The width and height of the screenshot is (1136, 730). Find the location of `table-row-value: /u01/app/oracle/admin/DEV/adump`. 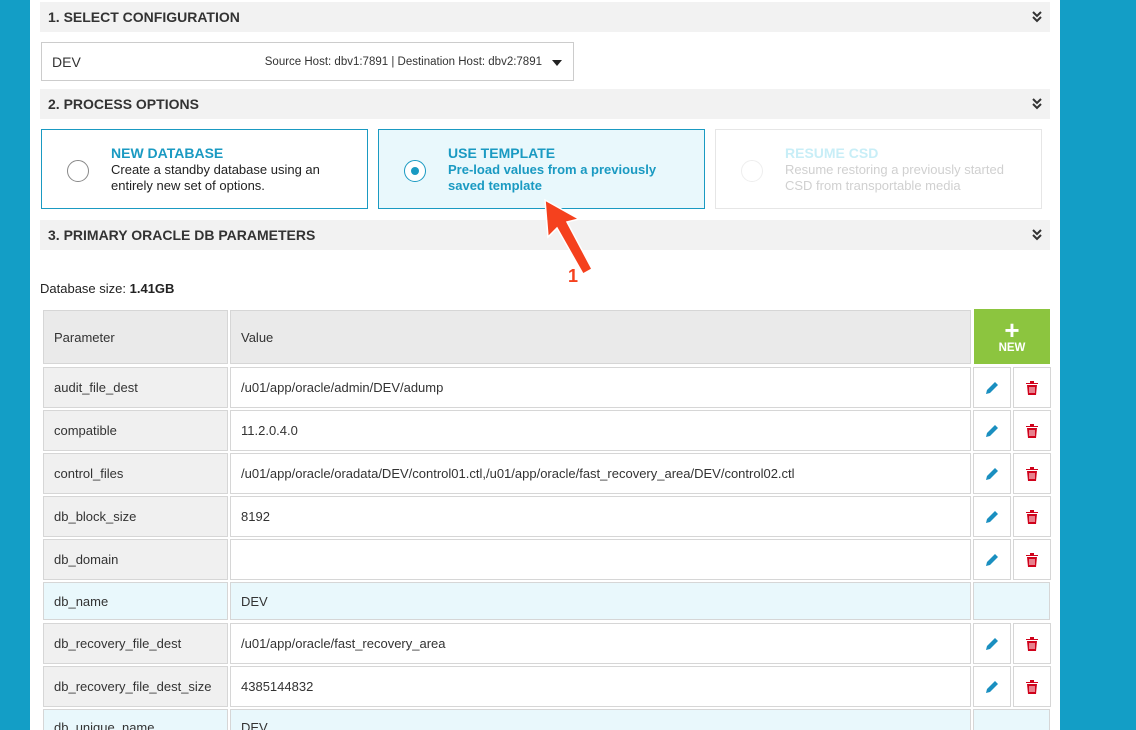

table-row-value: /u01/app/oracle/admin/DEV/adump is located at coordinates (600, 387).